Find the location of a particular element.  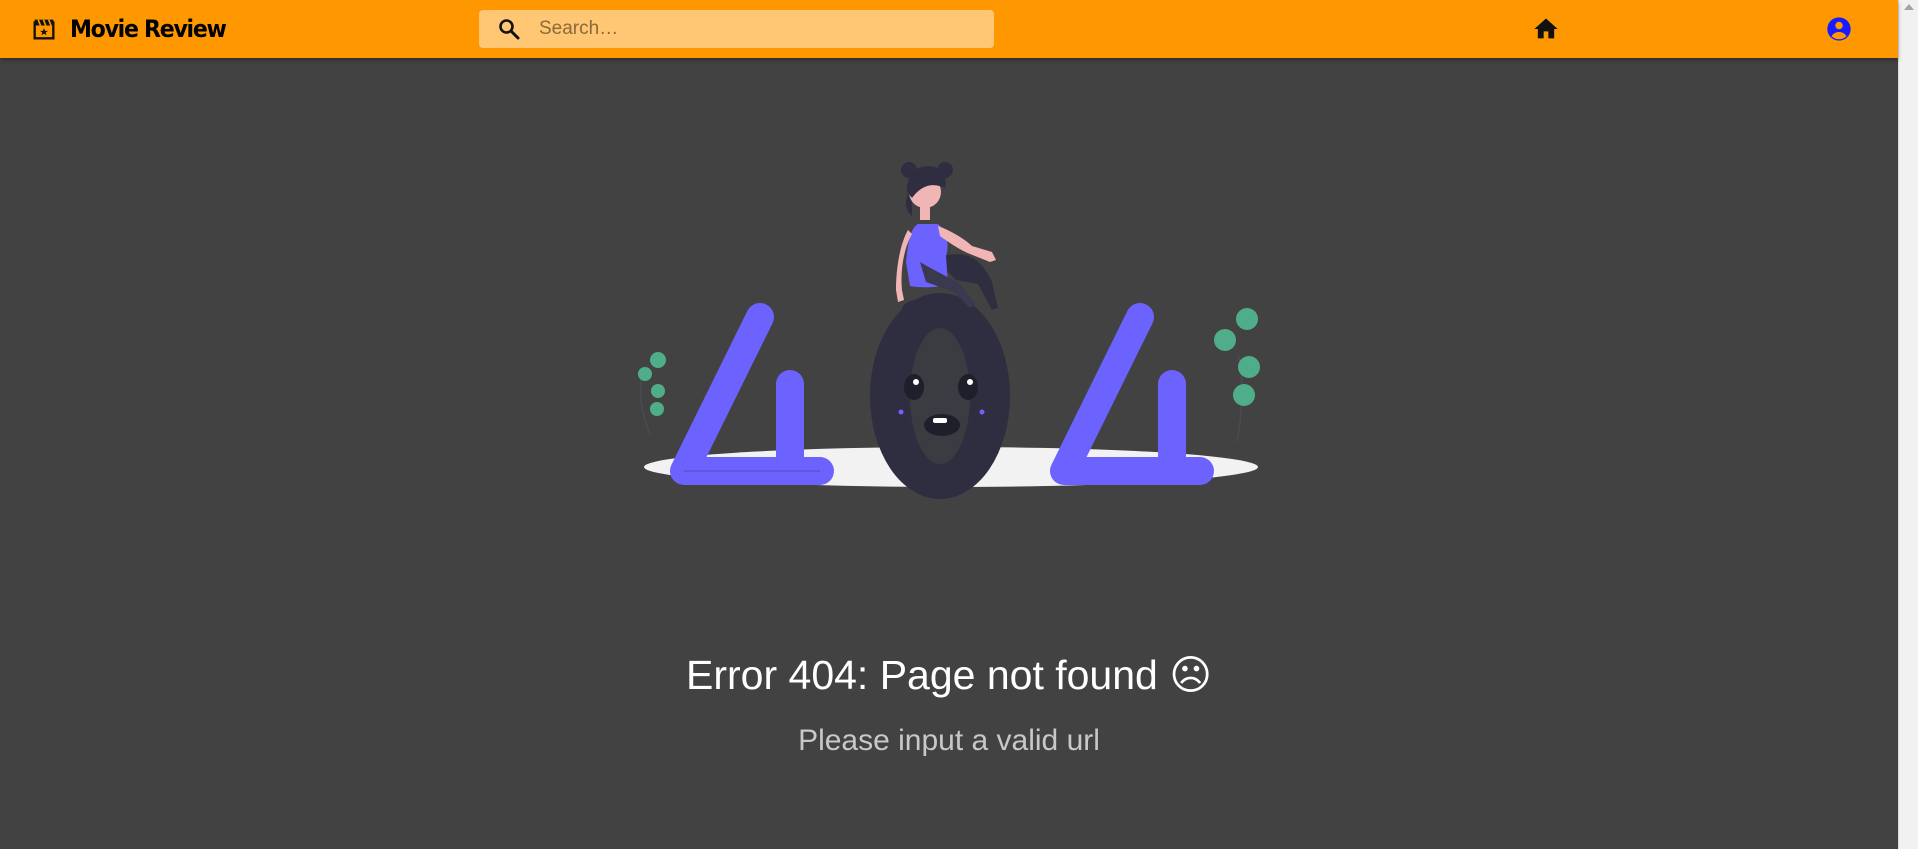

account-circle-icon is located at coordinates (1839, 29).